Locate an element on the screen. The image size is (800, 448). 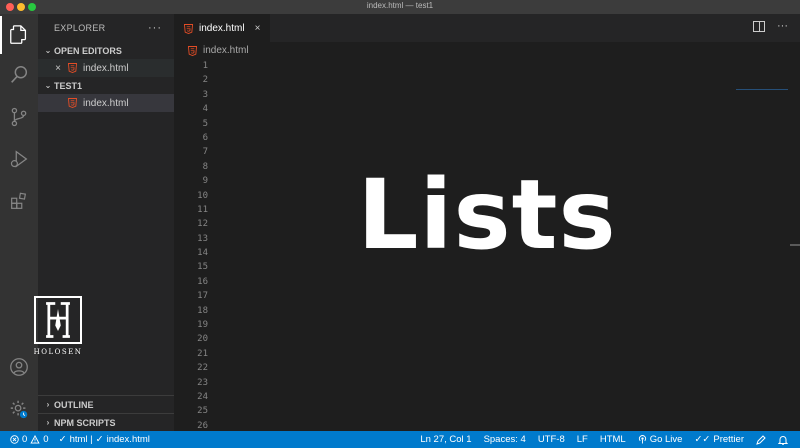
manage-gear-icon is located at coordinates (19, 409).